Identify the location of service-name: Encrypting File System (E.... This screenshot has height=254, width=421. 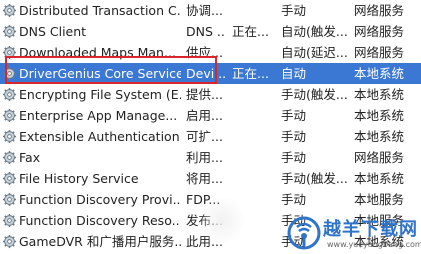
(100, 94).